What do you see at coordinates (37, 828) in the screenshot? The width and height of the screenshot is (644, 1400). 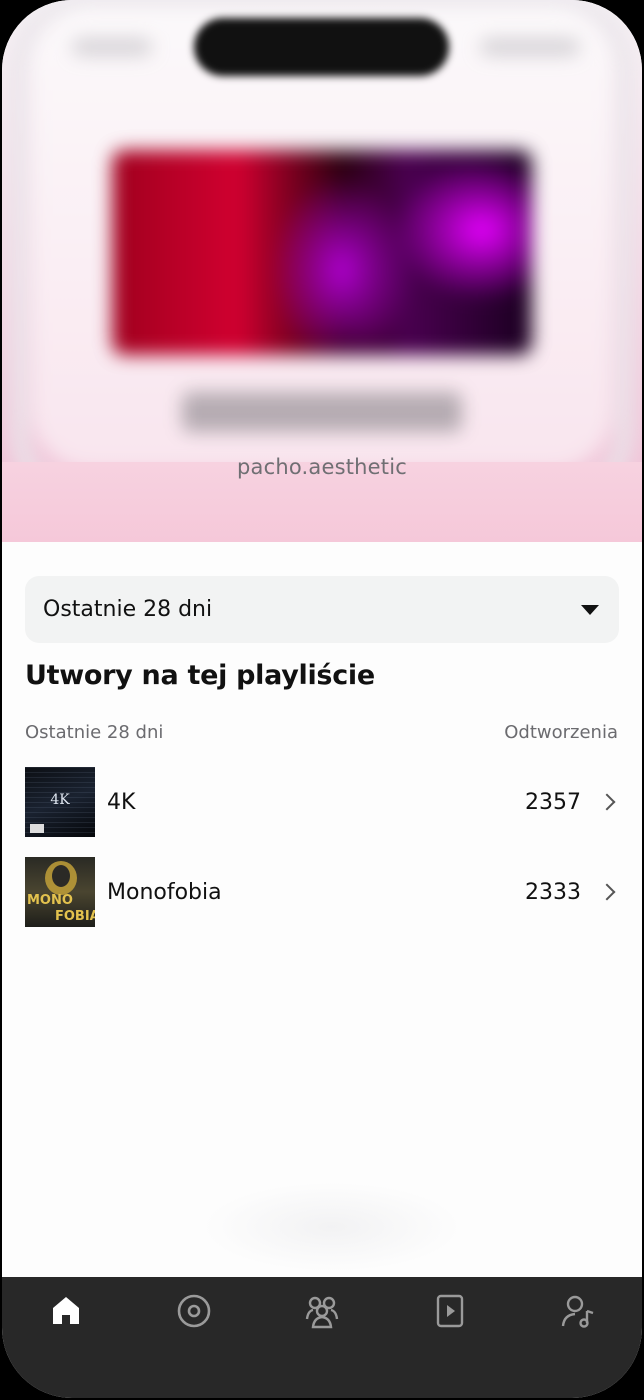 I see `parental-advisory-badge` at bounding box center [37, 828].